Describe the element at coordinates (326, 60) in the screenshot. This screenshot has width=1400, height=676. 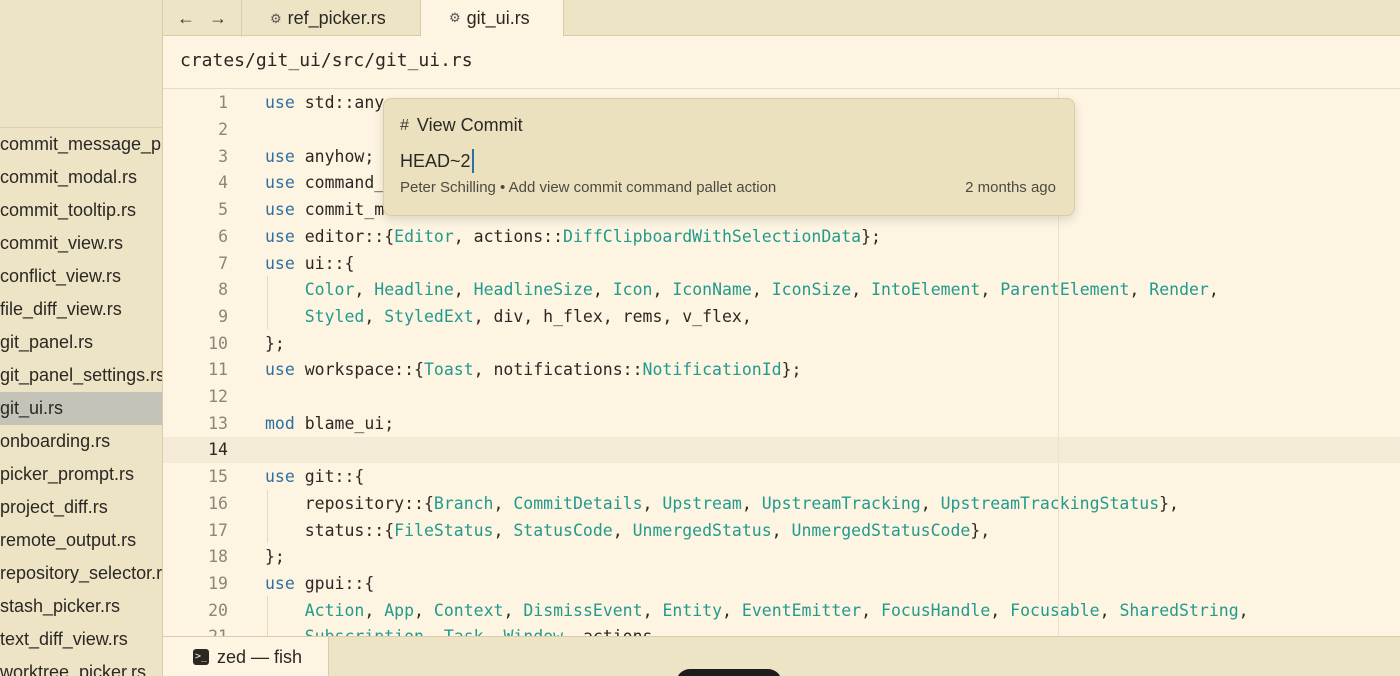
I see `breadcrumb: crates/git_ui/src/git_ui.rs` at that location.